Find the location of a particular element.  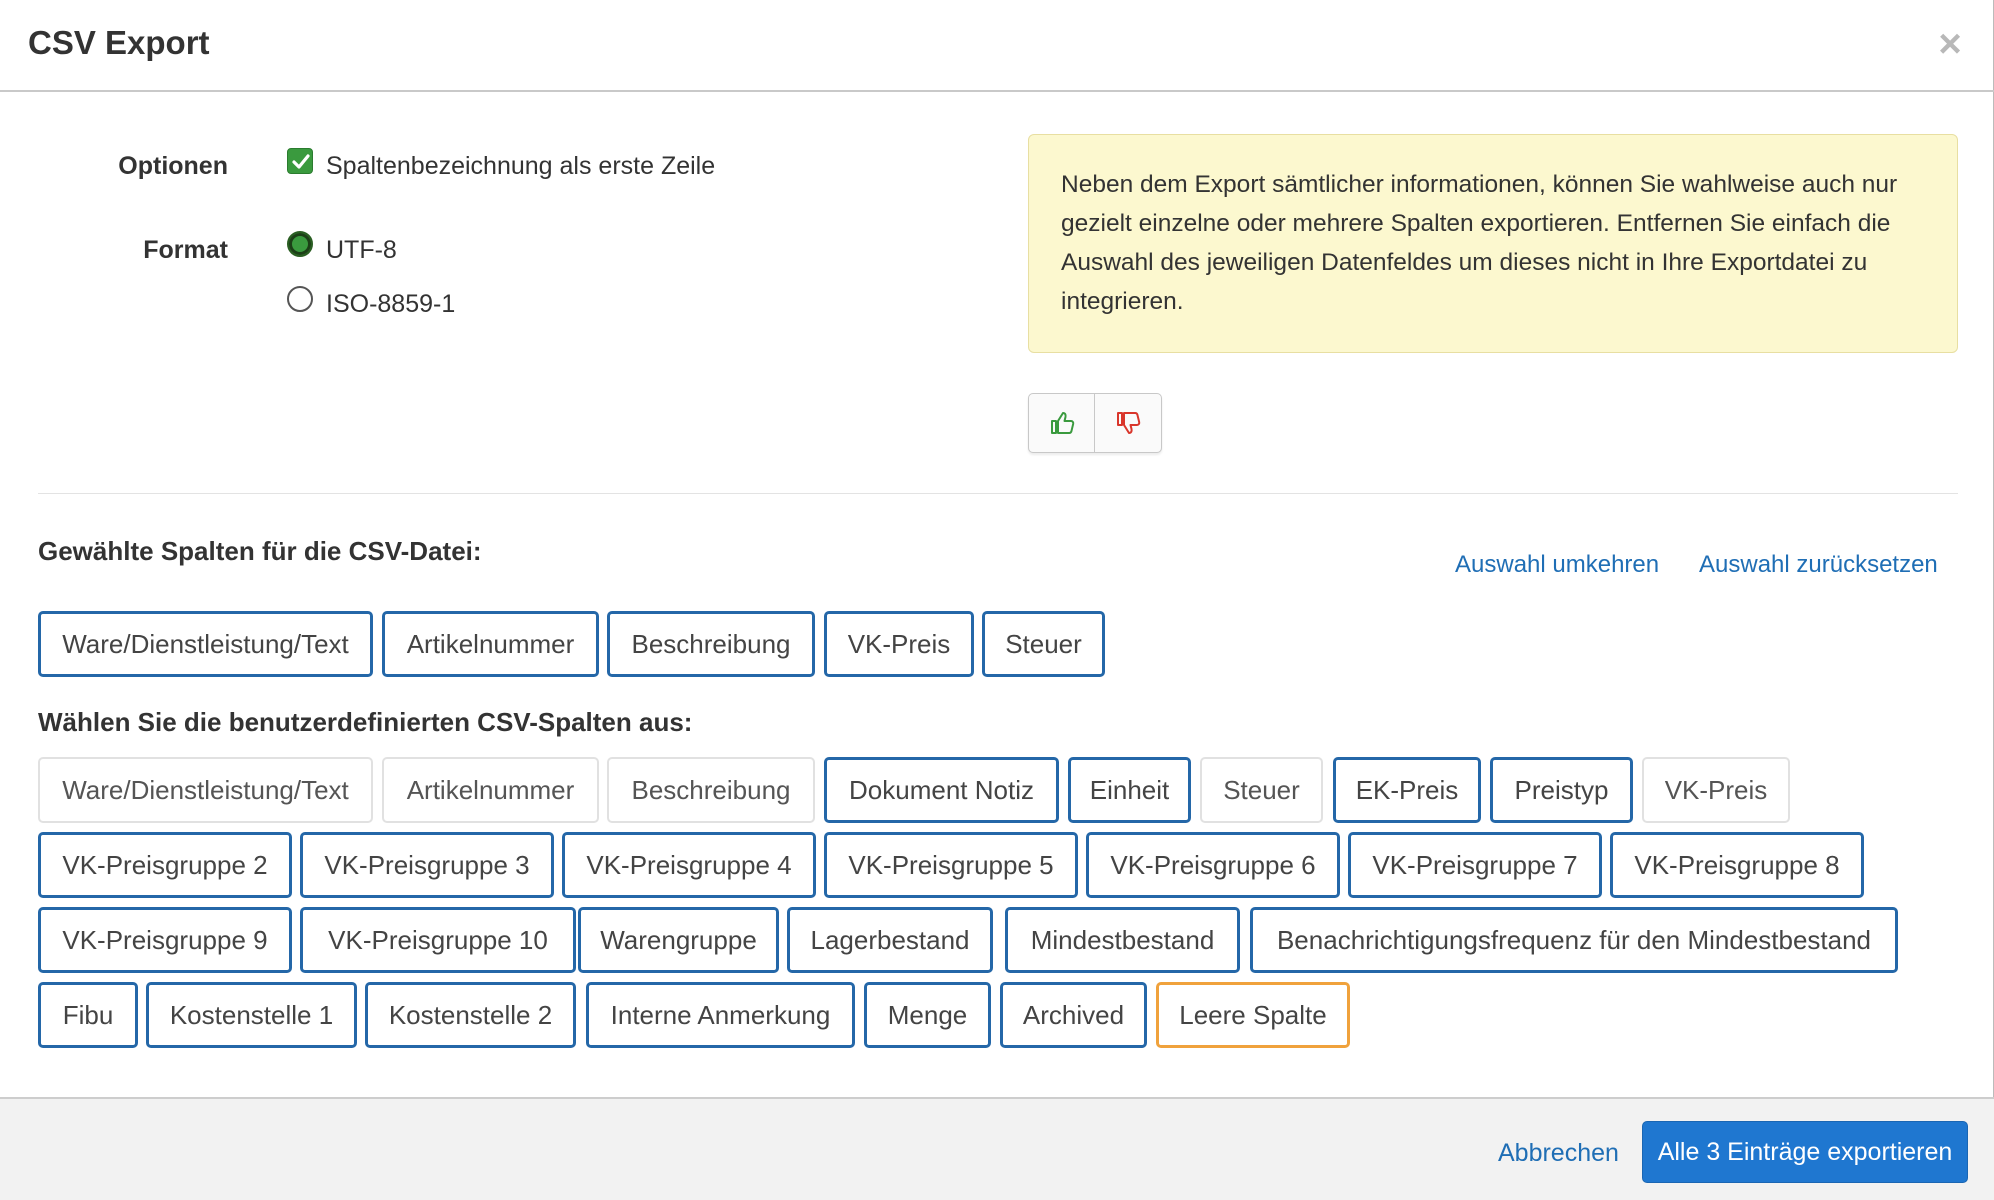

dialog-footer: Abbrechen Alle 3 Einträge exportieren is located at coordinates (997, 1148).